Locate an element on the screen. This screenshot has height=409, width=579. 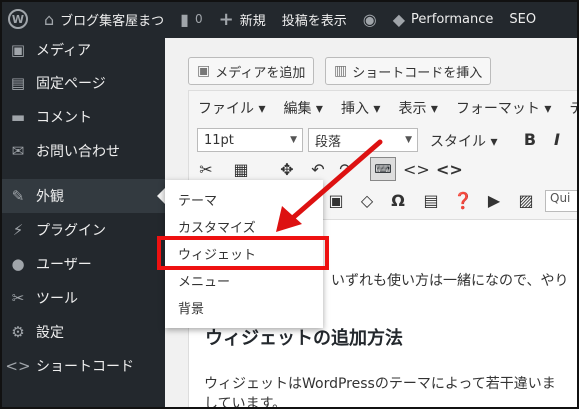
performance-link: ◆ Performance is located at coordinates (443, 19).